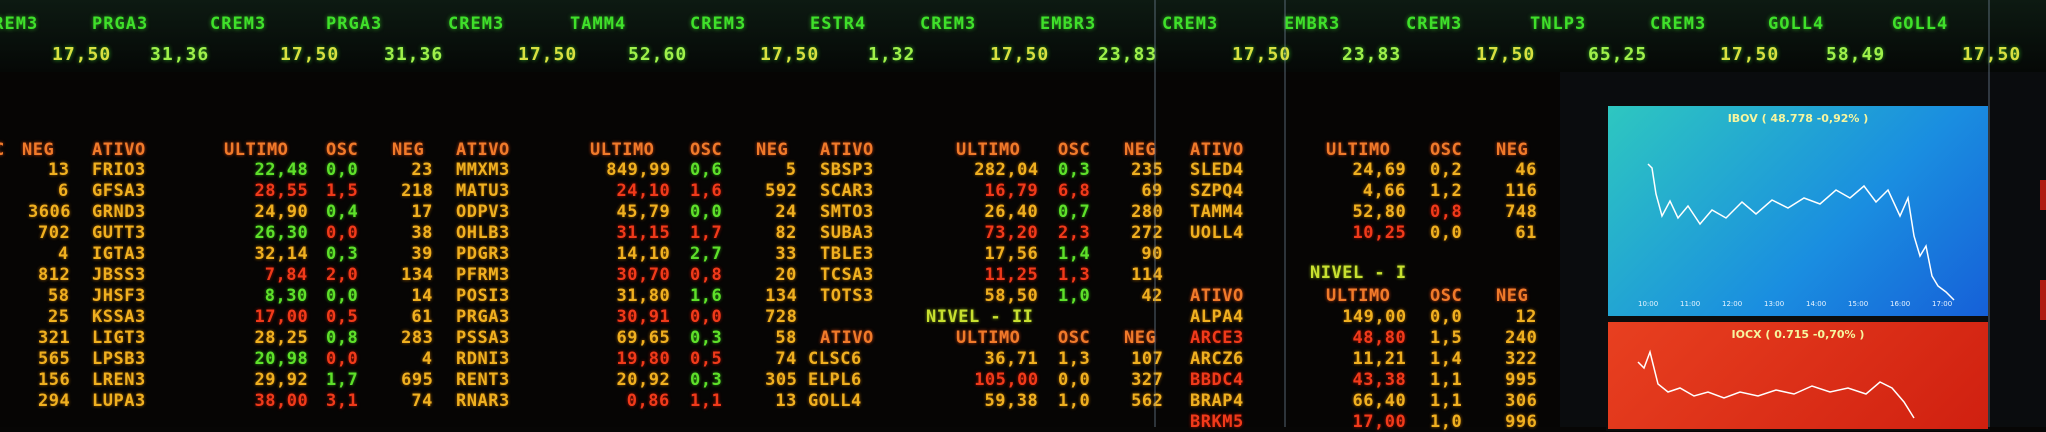 The image size is (2046, 432). Describe the element at coordinates (1147, 170) in the screenshot. I see `cell-neg: 235` at that location.